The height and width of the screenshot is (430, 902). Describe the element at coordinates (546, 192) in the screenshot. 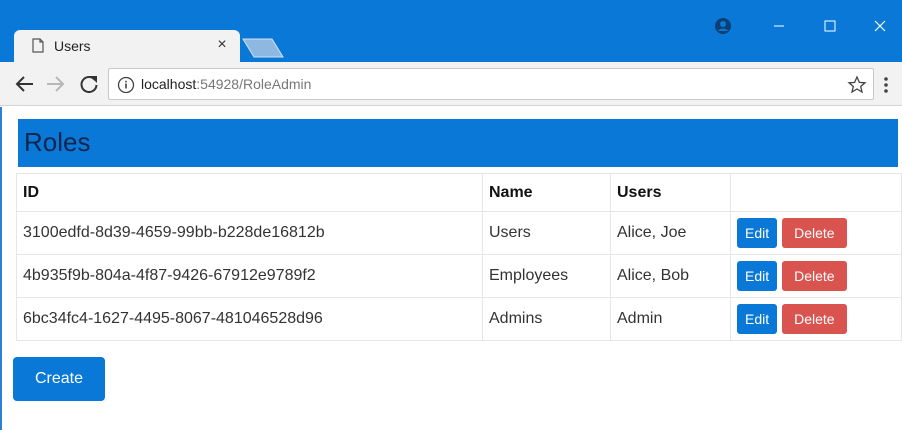

I see `column-header-name: Name` at that location.